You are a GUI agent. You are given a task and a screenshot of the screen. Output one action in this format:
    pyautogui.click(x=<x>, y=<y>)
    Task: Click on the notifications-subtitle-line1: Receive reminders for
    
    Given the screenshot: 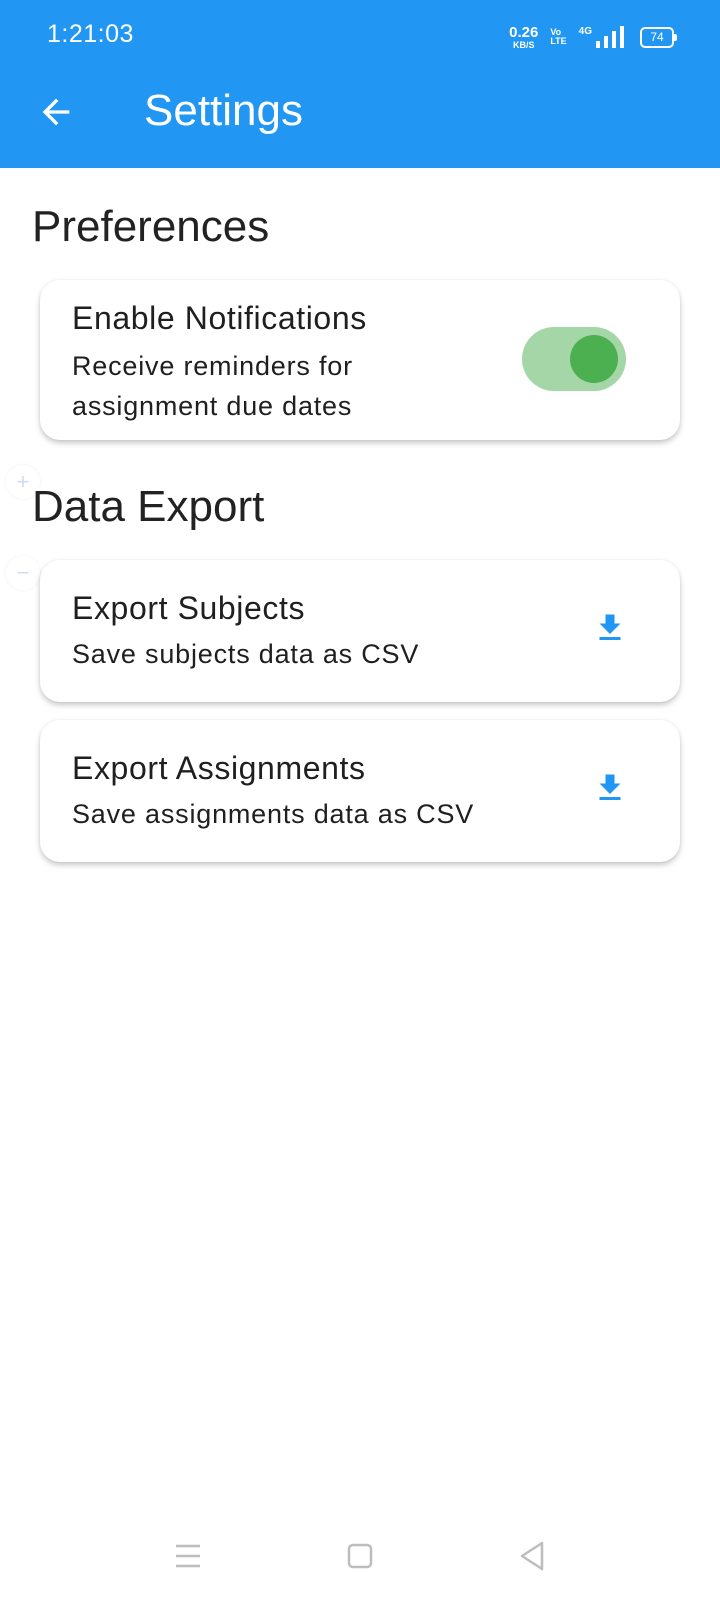 What is the action you would take?
    pyautogui.click(x=212, y=366)
    